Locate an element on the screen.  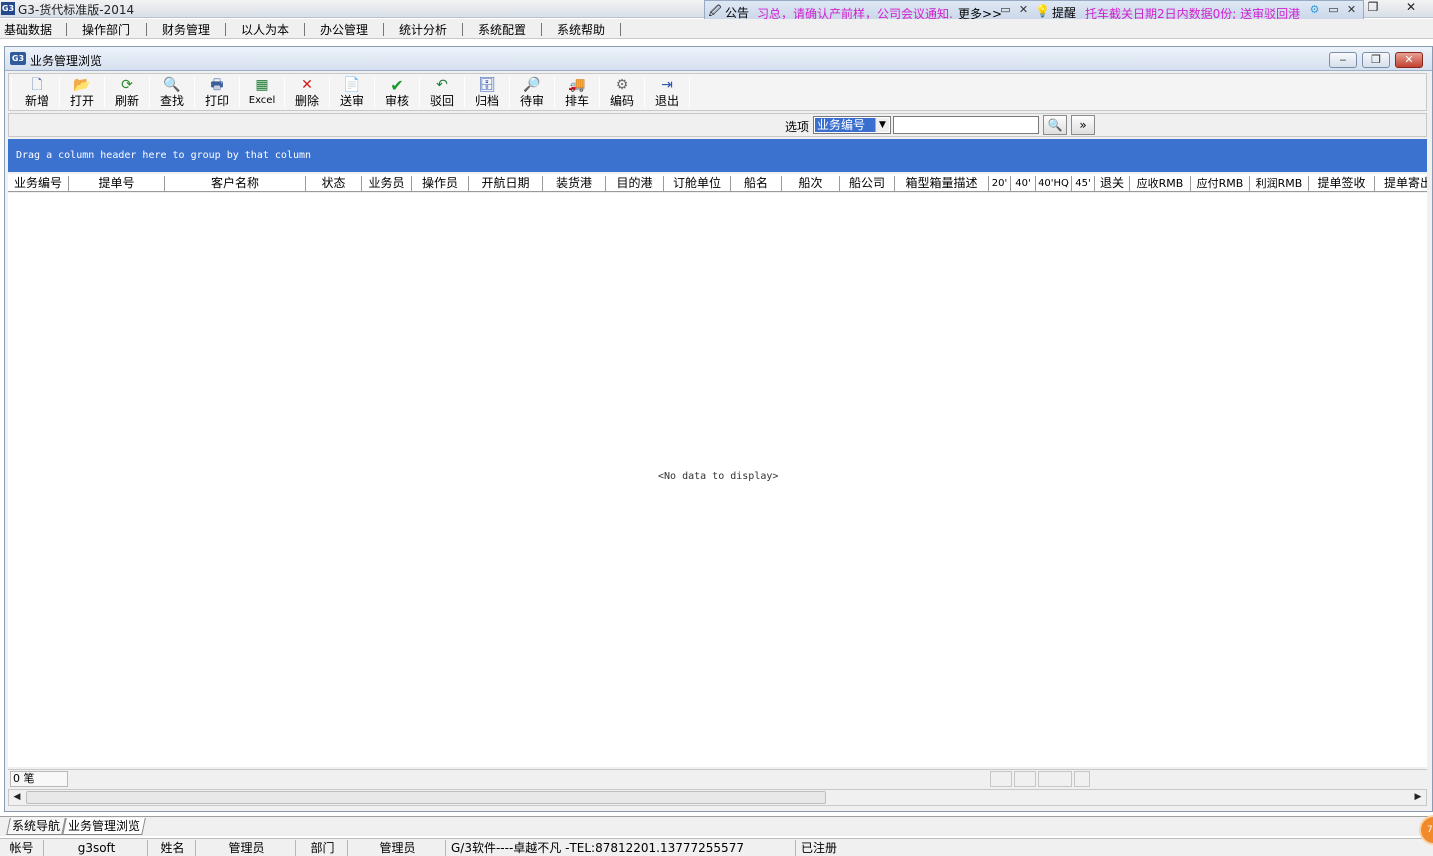
reminder-restore-icon: ▭ is located at coordinates (1333, 10).